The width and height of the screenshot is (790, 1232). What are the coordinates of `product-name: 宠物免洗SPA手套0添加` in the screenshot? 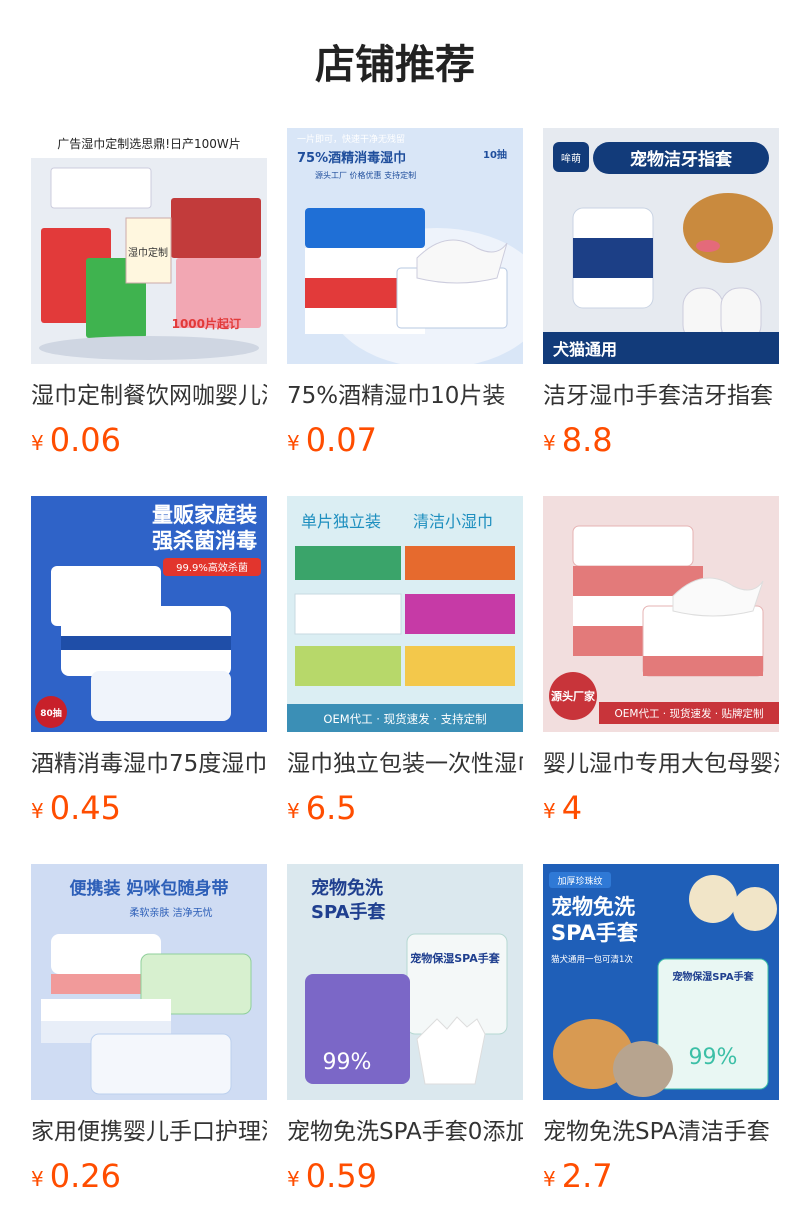 It's located at (405, 1132).